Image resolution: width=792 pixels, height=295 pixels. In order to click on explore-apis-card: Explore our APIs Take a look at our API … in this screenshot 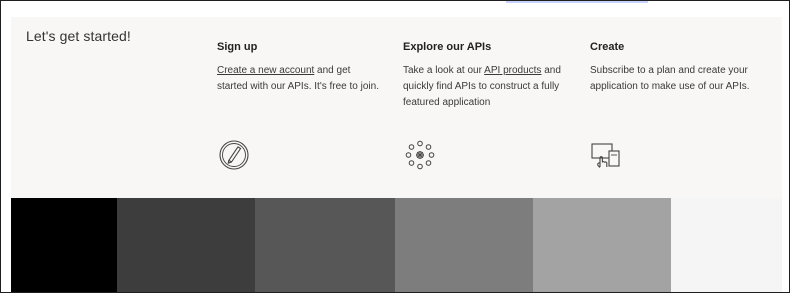, I will do `click(489, 76)`.